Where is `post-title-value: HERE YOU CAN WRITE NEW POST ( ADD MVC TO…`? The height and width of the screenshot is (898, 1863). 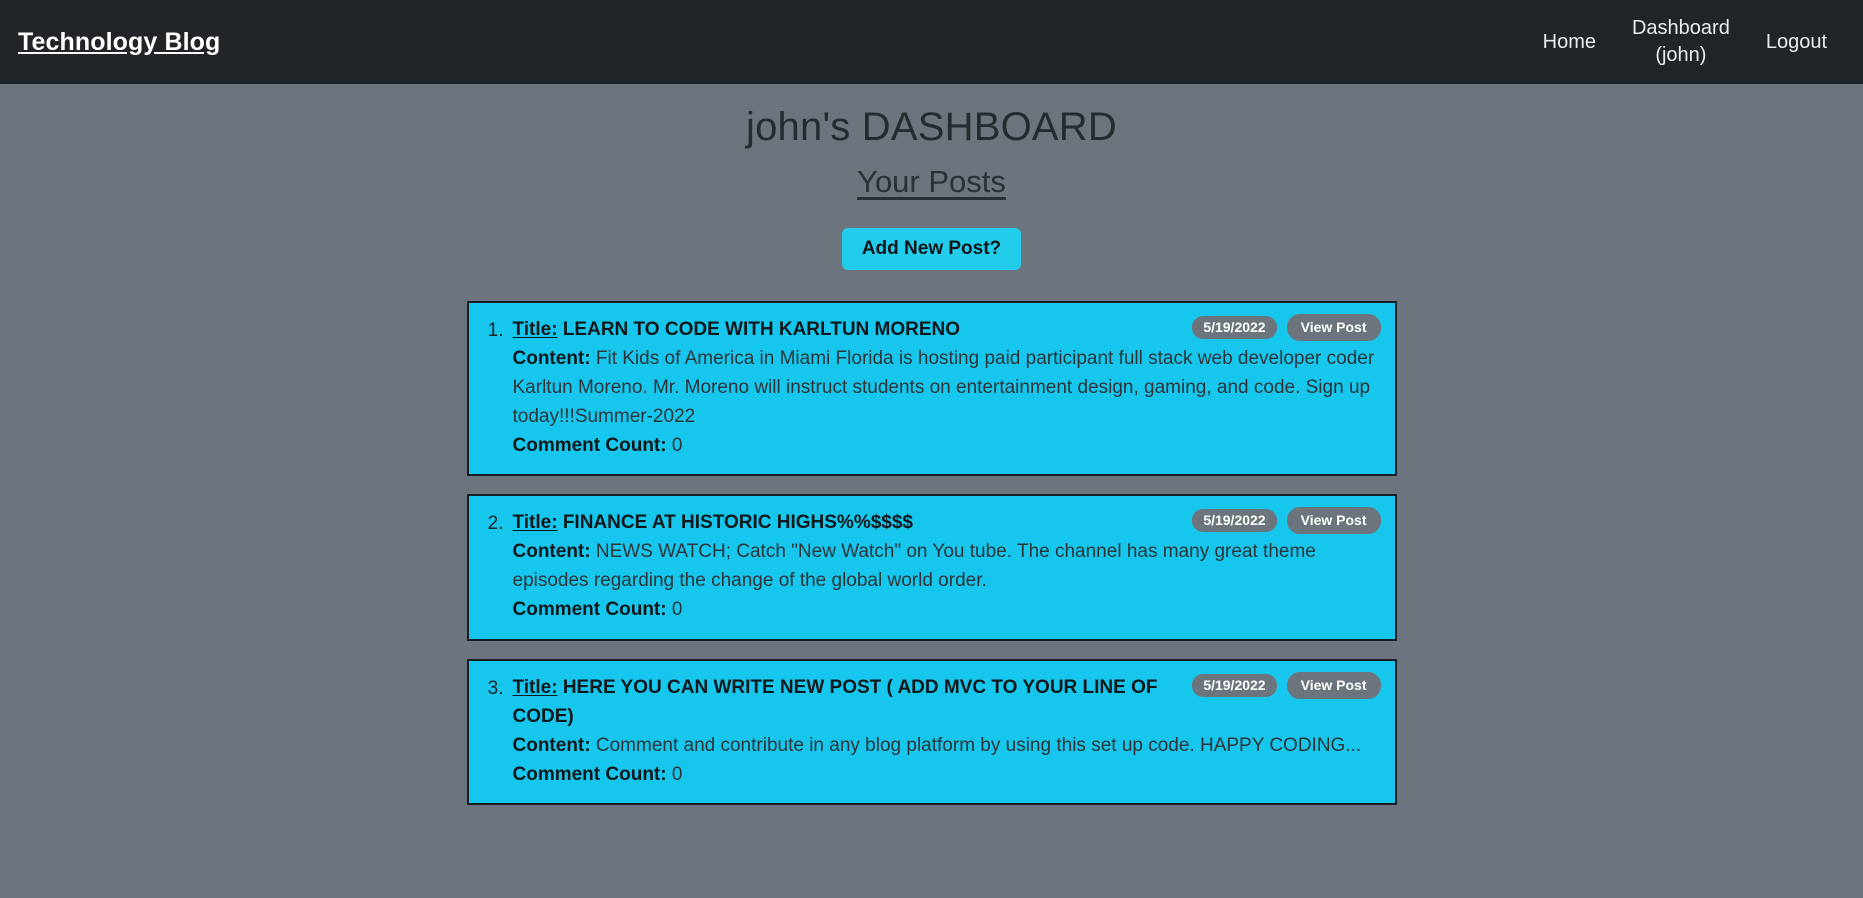
post-title-value: HERE YOU CAN WRITE NEW POST ( ADD MVC TO… is located at coordinates (835, 701).